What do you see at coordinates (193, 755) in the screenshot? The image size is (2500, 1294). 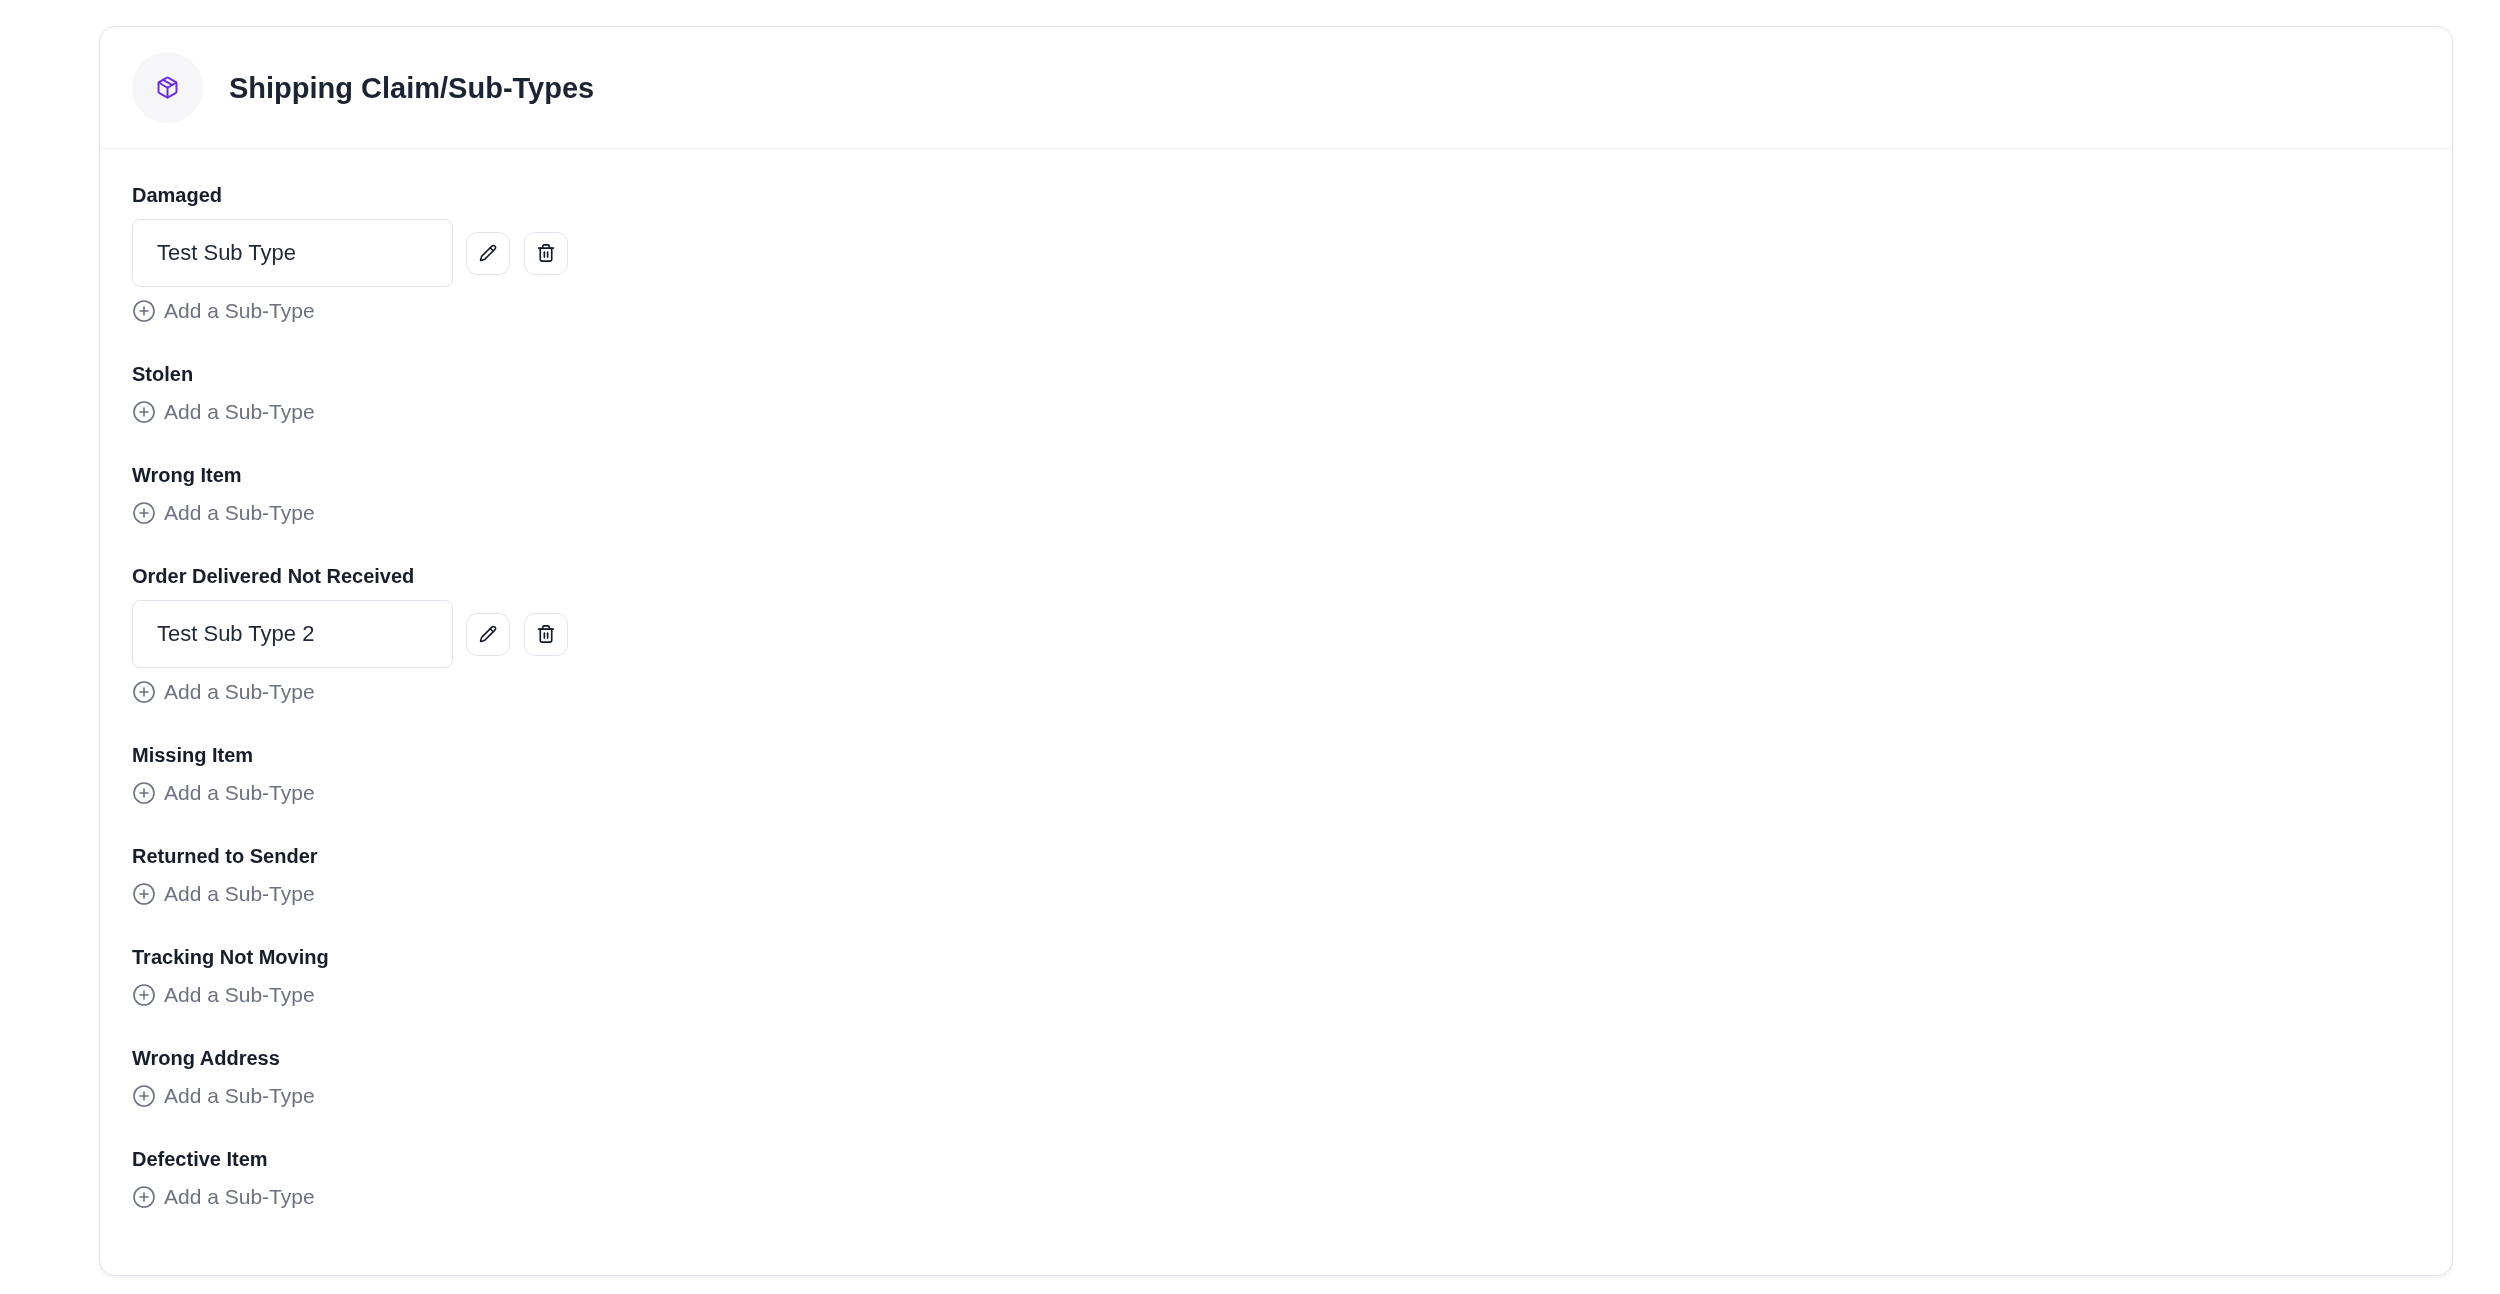 I see `claim-type-label: Missing Item` at bounding box center [193, 755].